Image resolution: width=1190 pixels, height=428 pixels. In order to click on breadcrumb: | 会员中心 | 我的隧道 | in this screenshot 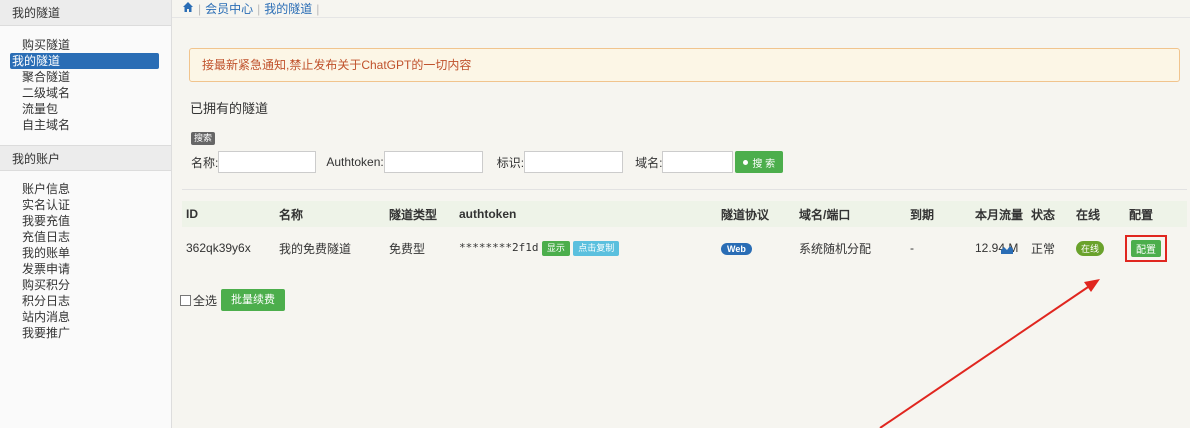, I will do `click(681, 9)`.